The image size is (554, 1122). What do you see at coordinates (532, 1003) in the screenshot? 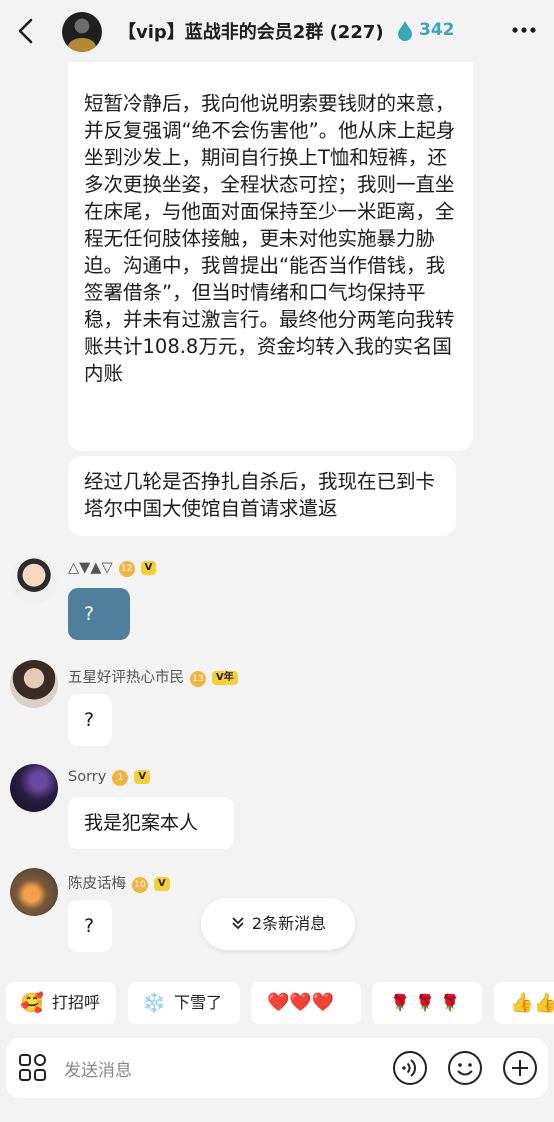
I see `thumbs-up-icon: 👍👍` at bounding box center [532, 1003].